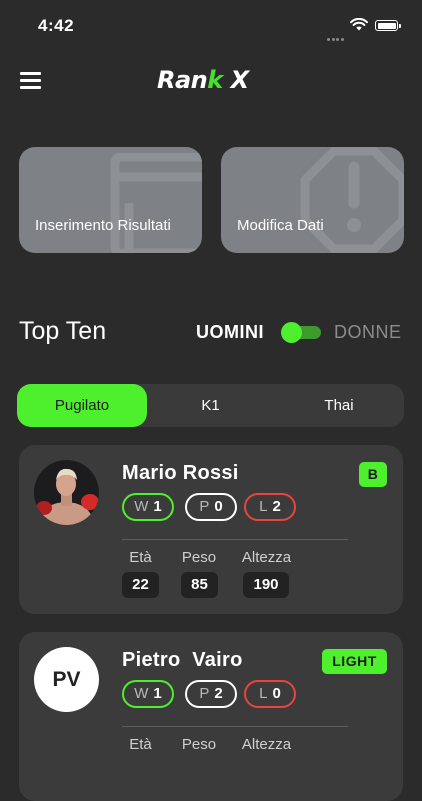 The height and width of the screenshot is (801, 422). I want to click on edit-data-button: Modifica Dati, so click(312, 200).